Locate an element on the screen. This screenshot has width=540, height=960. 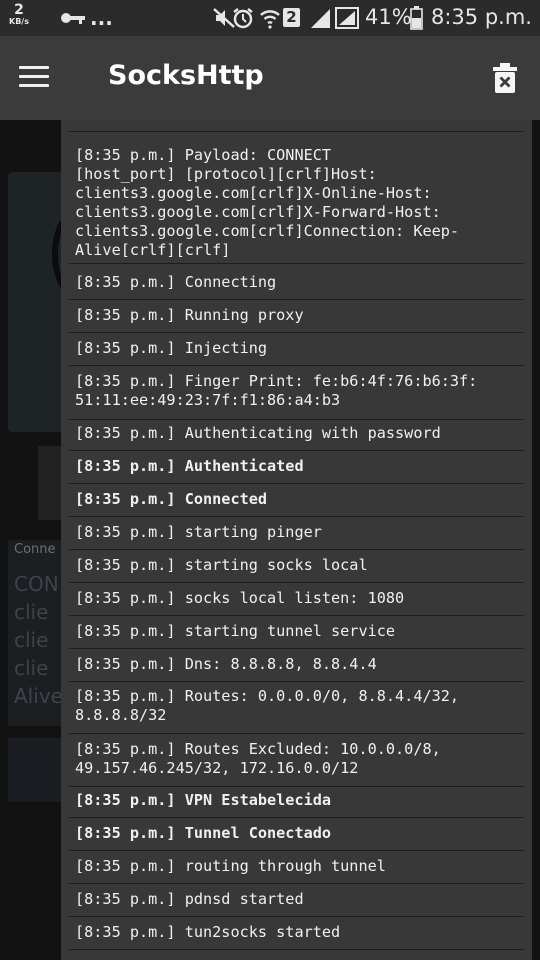
log-entry: [8:35 p.m.] pdnsd started is located at coordinates (296, 903).